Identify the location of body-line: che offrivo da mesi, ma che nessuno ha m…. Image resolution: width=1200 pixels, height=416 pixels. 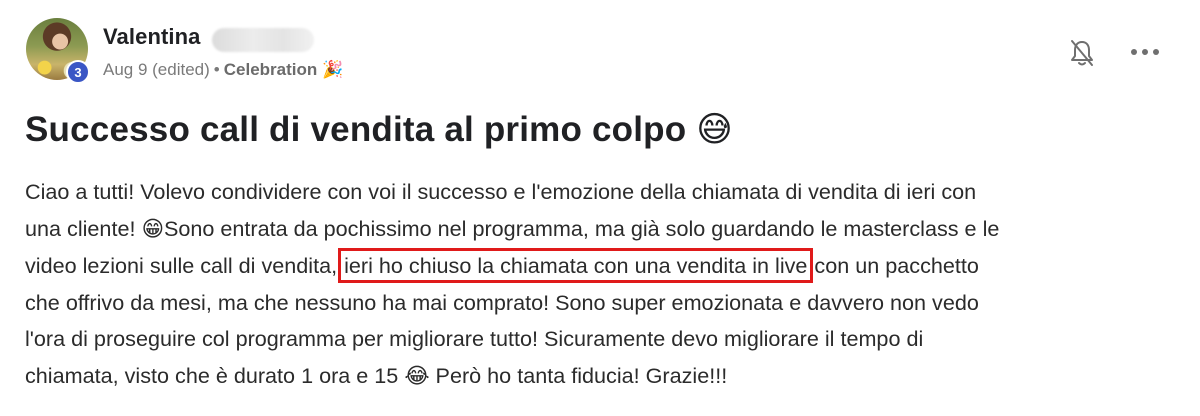
(502, 302).